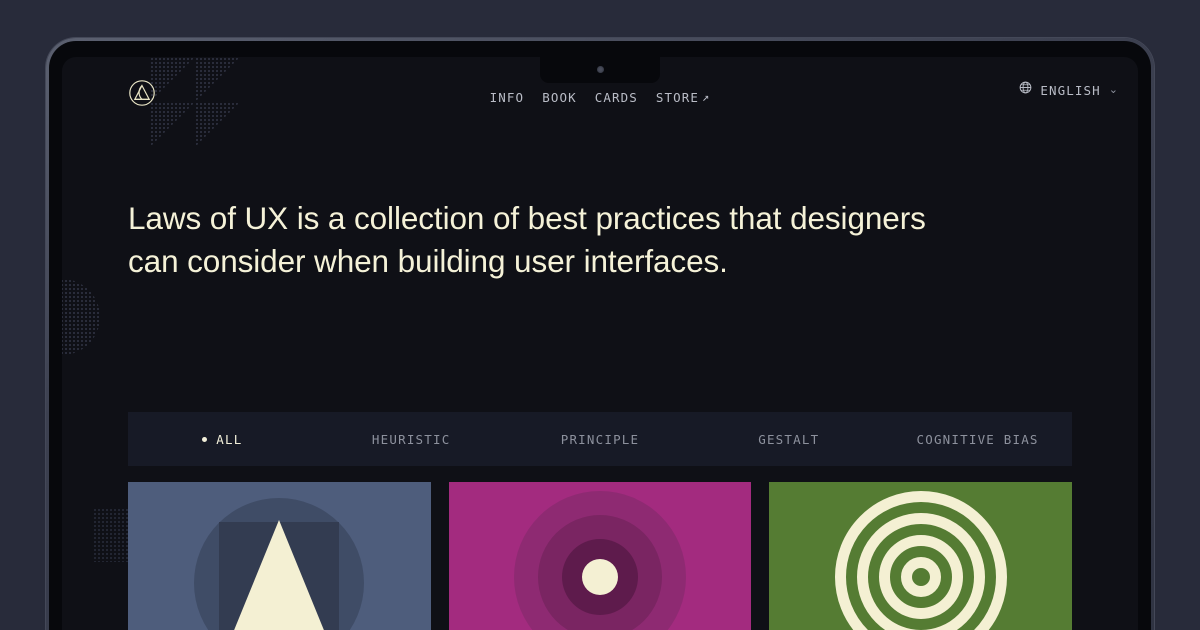 The height and width of the screenshot is (630, 1200). What do you see at coordinates (1113, 89) in the screenshot?
I see `chevron-down-icon: ⌄` at bounding box center [1113, 89].